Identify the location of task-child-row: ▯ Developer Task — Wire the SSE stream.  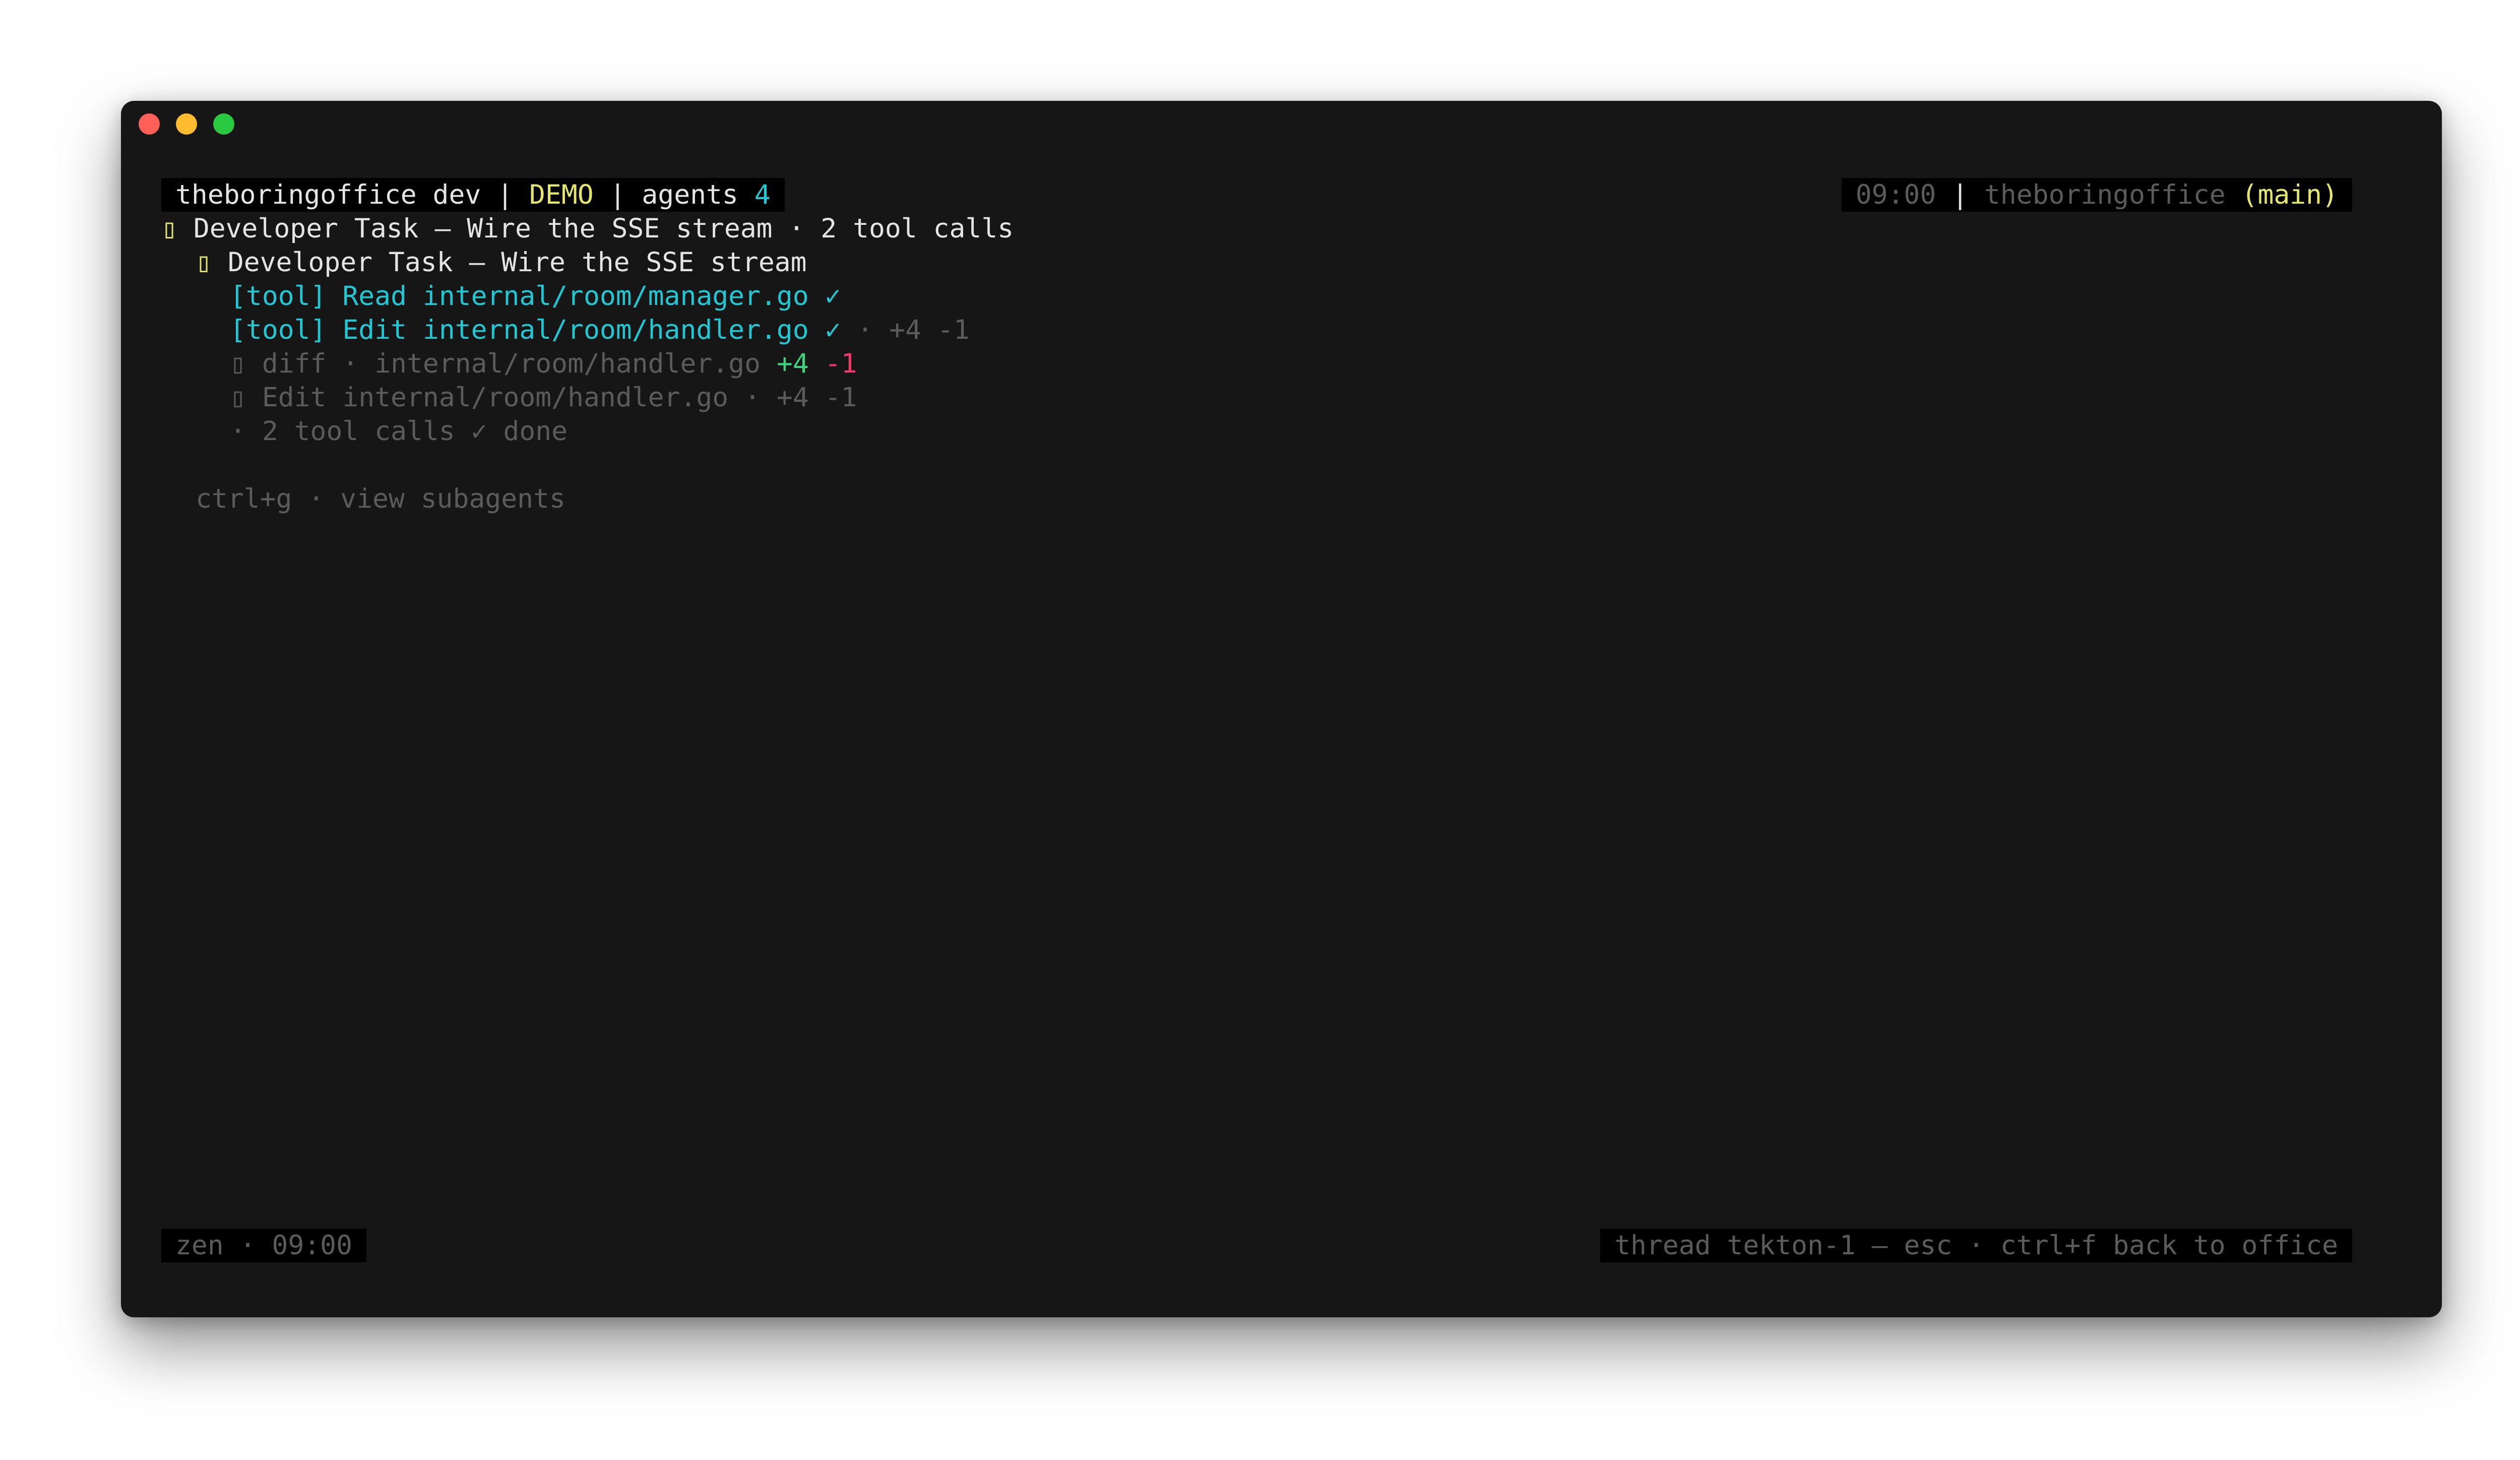
(501, 262).